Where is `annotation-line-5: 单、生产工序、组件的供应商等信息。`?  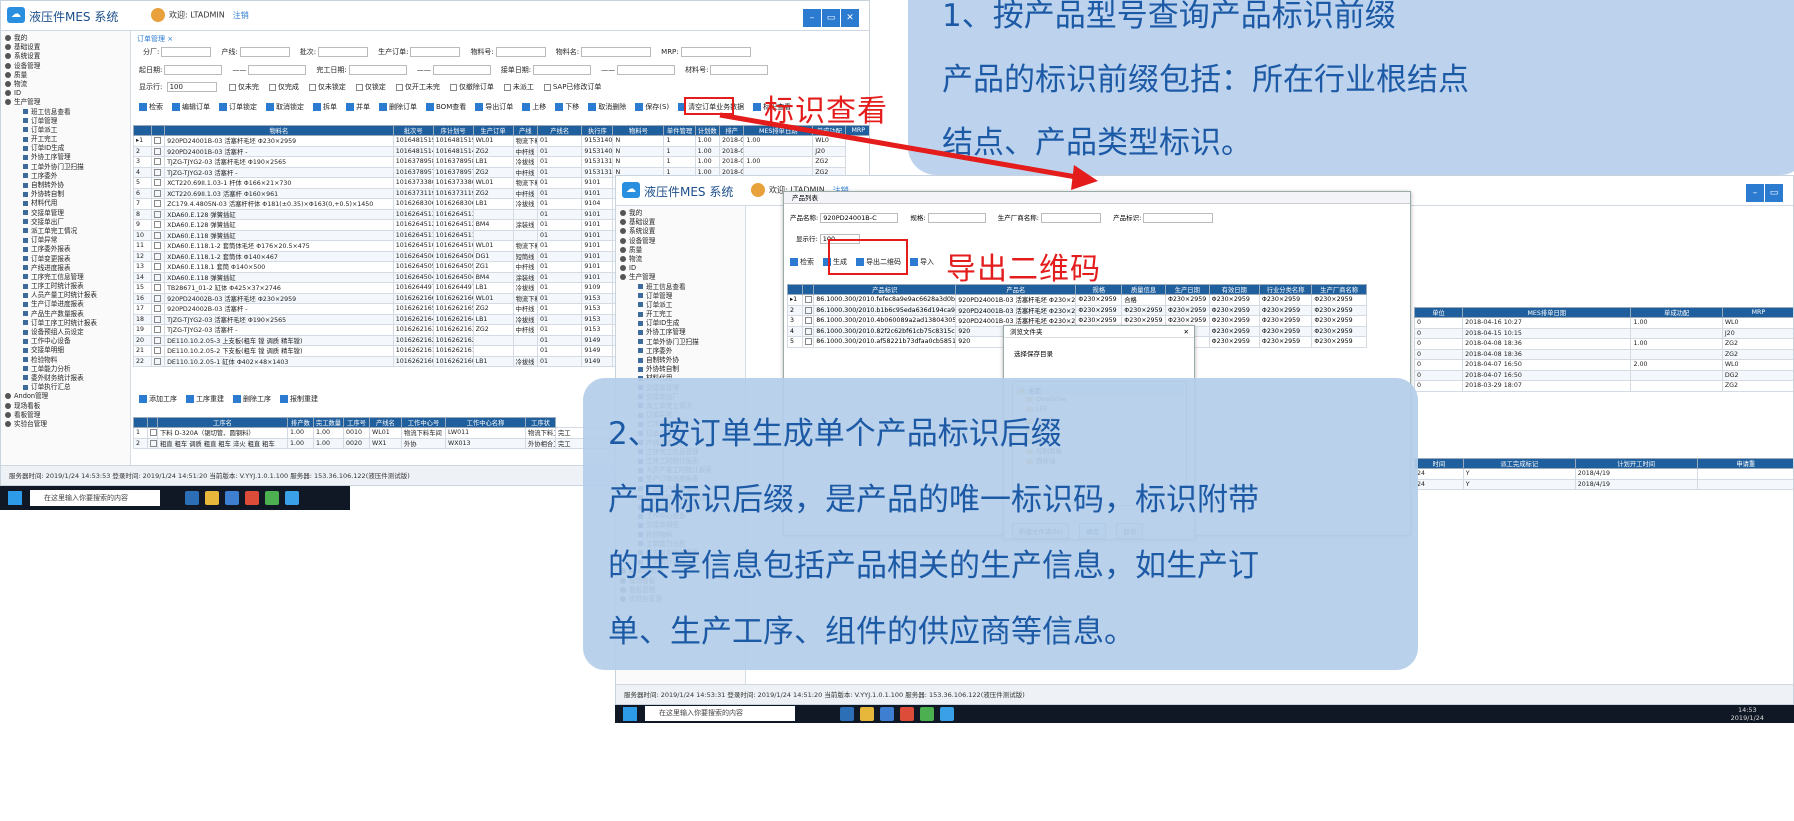
annotation-line-5: 单、生产工序、组件的供应商等信息。 is located at coordinates (871, 632).